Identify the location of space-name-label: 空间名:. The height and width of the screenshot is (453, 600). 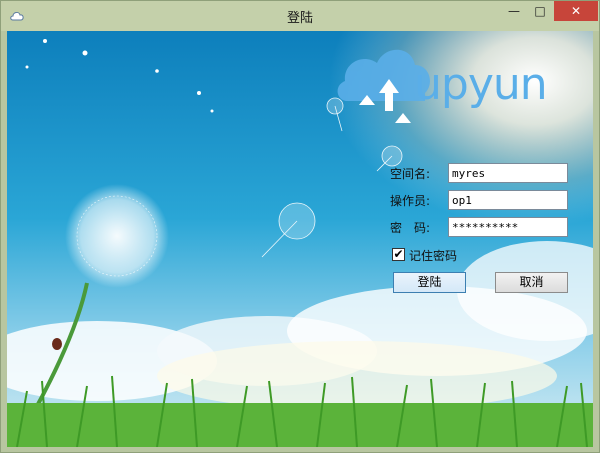
(410, 174).